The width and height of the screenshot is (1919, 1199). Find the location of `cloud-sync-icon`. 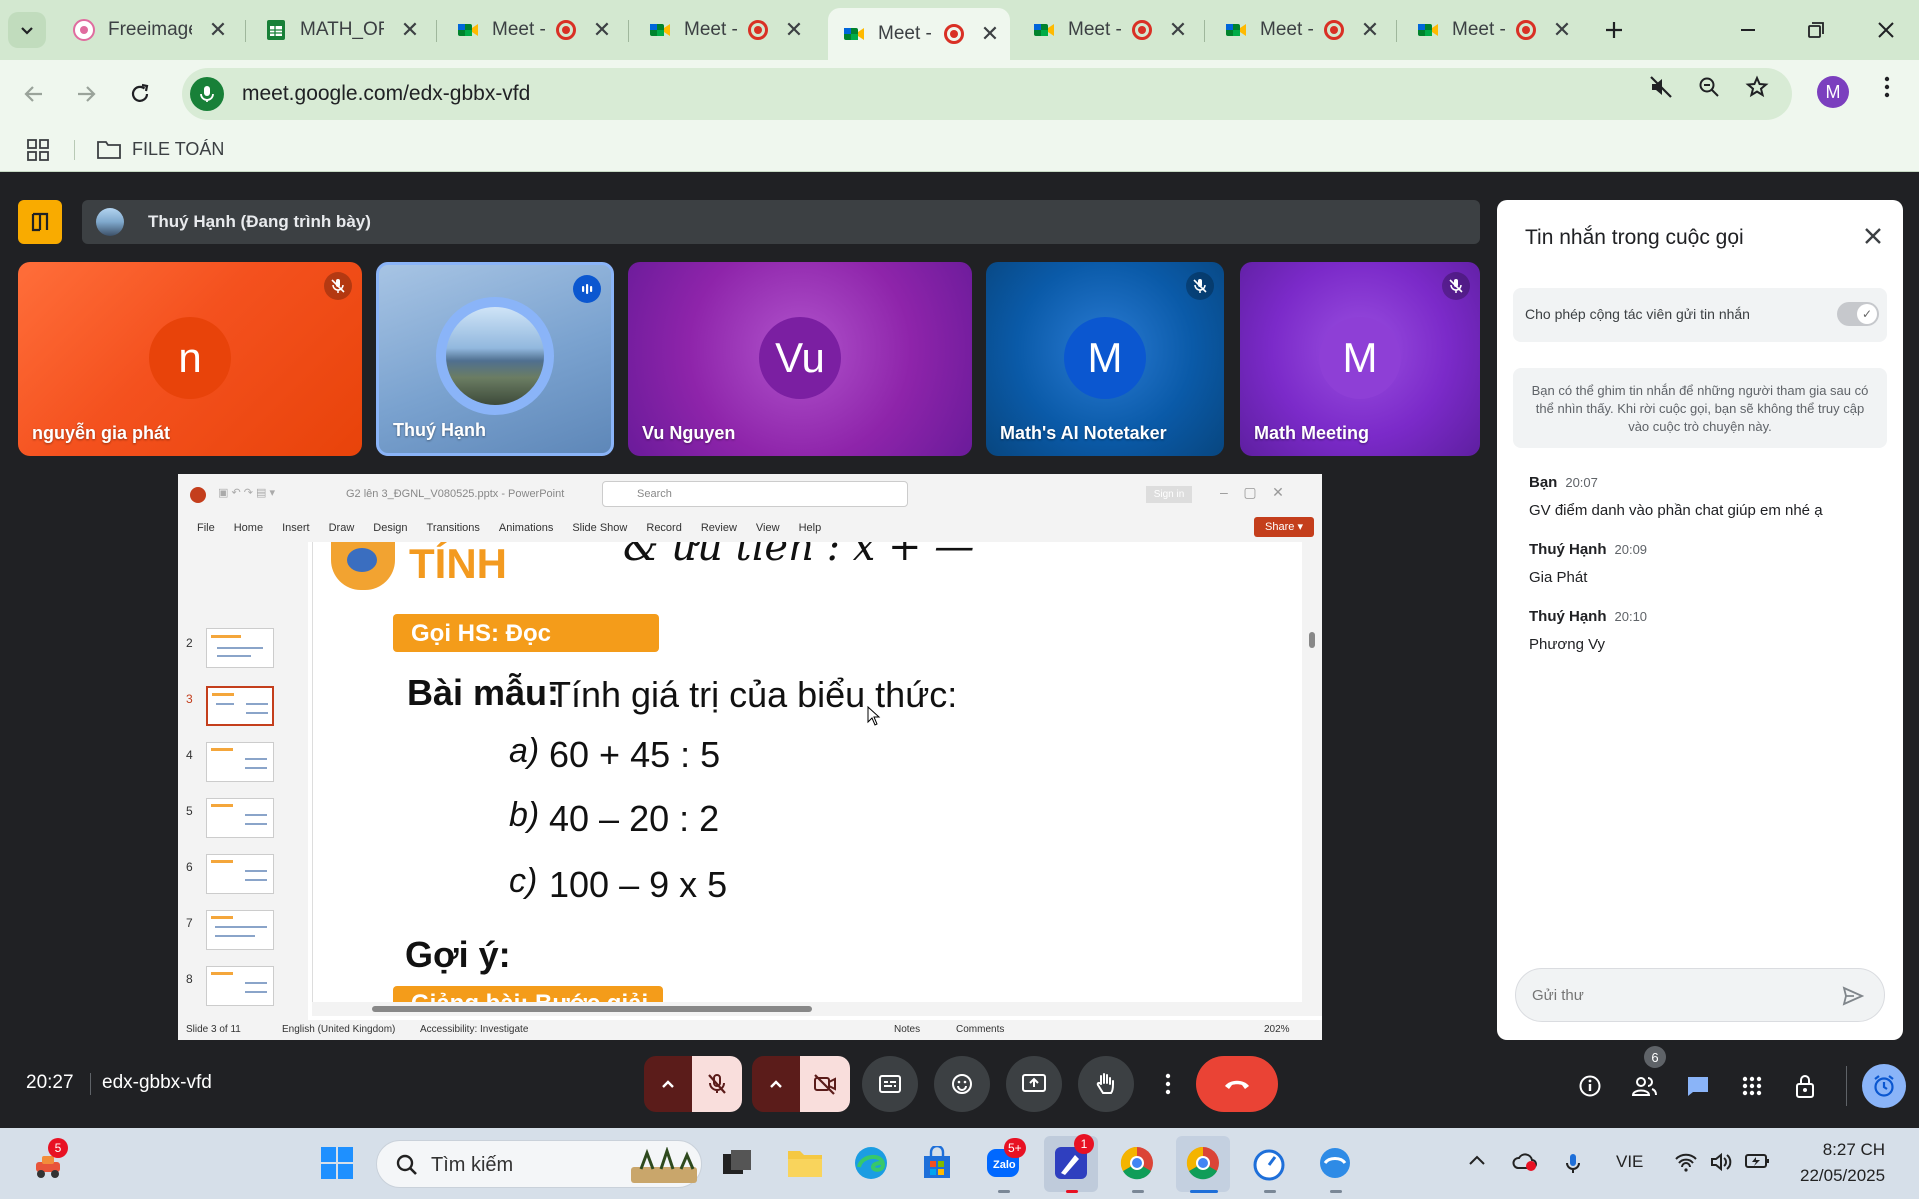

cloud-sync-icon is located at coordinates (1525, 1164).